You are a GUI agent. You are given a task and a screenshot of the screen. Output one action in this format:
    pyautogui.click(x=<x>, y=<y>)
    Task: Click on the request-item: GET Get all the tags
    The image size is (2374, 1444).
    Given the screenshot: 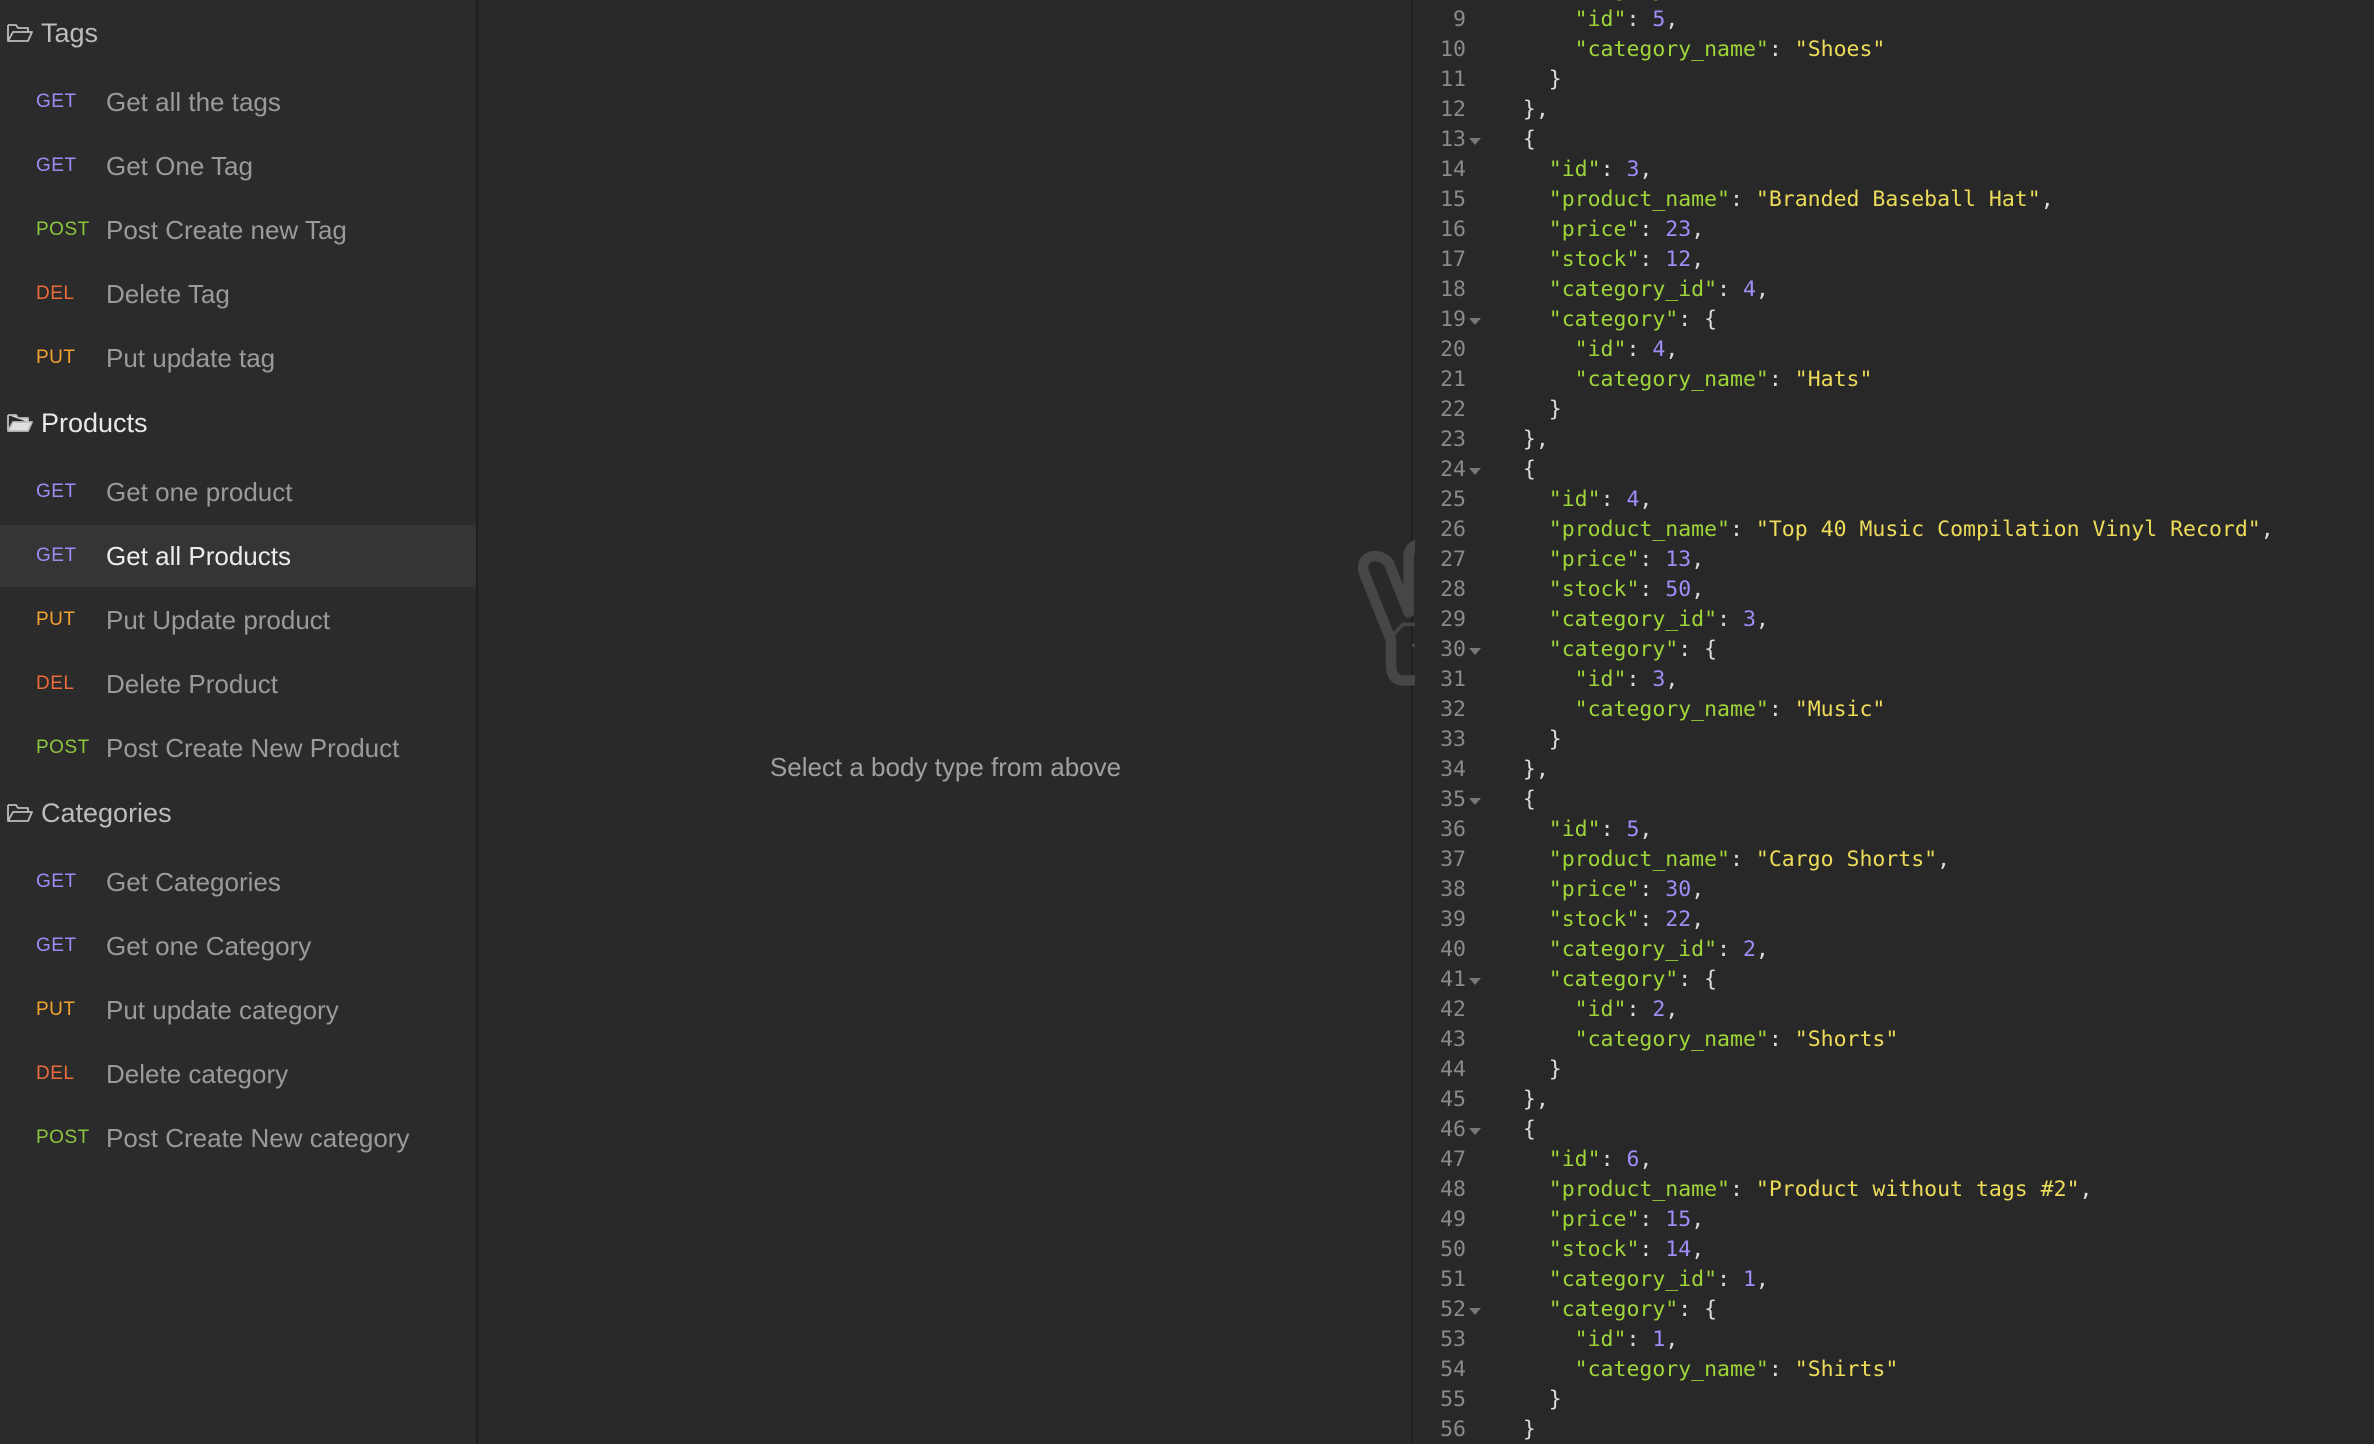 What is the action you would take?
    pyautogui.click(x=238, y=102)
    